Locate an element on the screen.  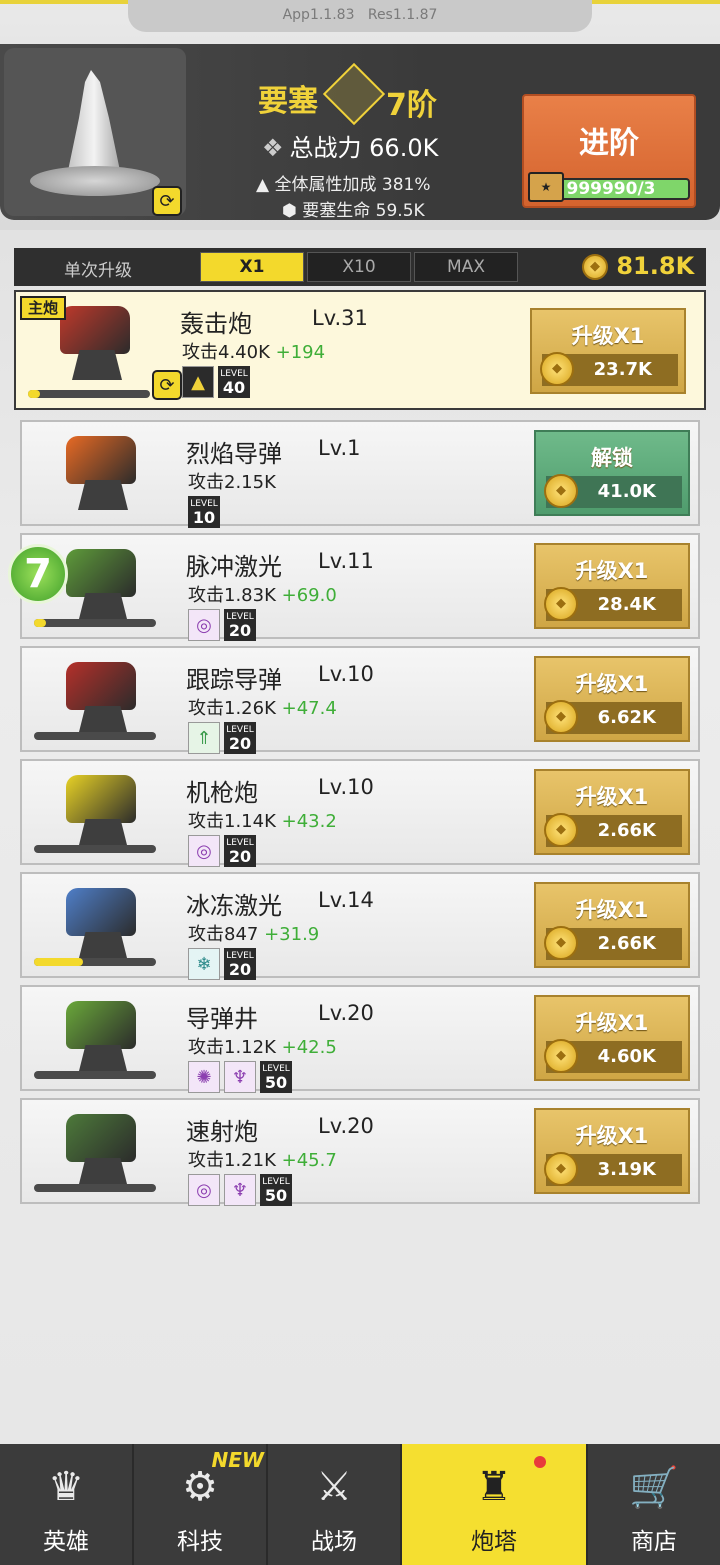
main-cannon-tag: 主炮 is located at coordinates (43, 308).